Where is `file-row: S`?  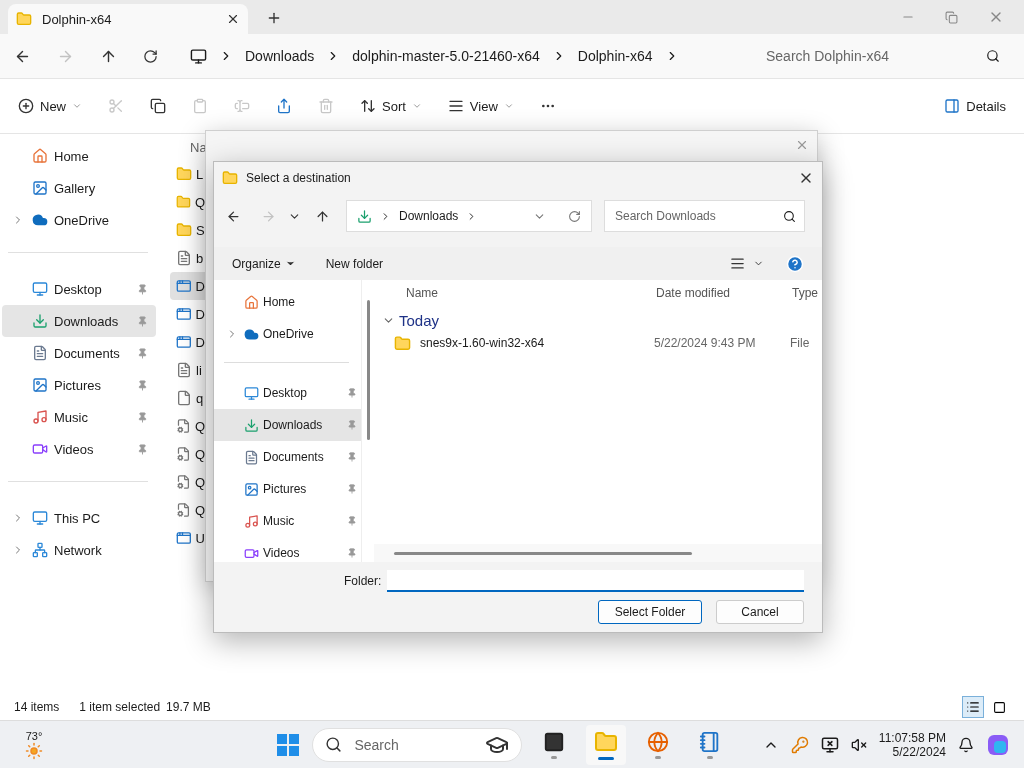
file-row: S is located at coordinates (187, 230).